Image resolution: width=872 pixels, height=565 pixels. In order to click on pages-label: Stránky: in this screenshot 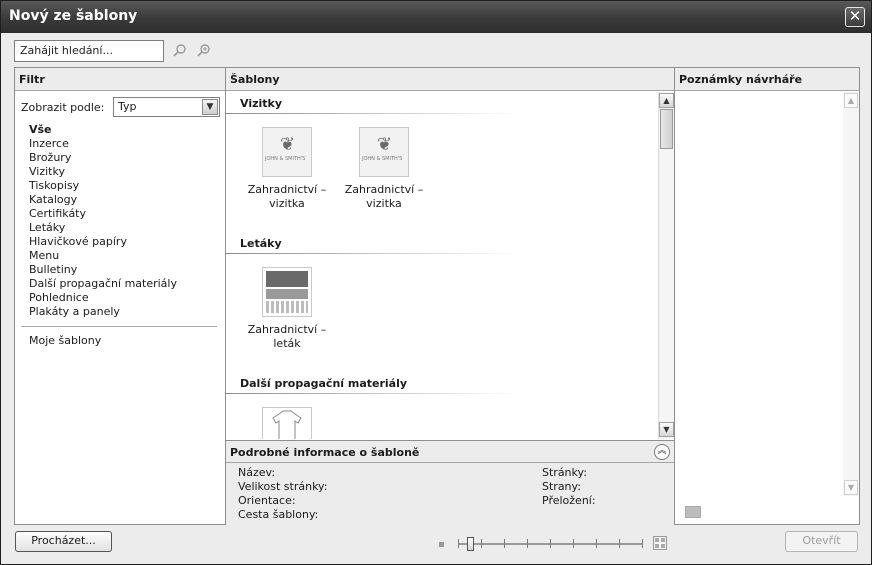, I will do `click(564, 472)`.